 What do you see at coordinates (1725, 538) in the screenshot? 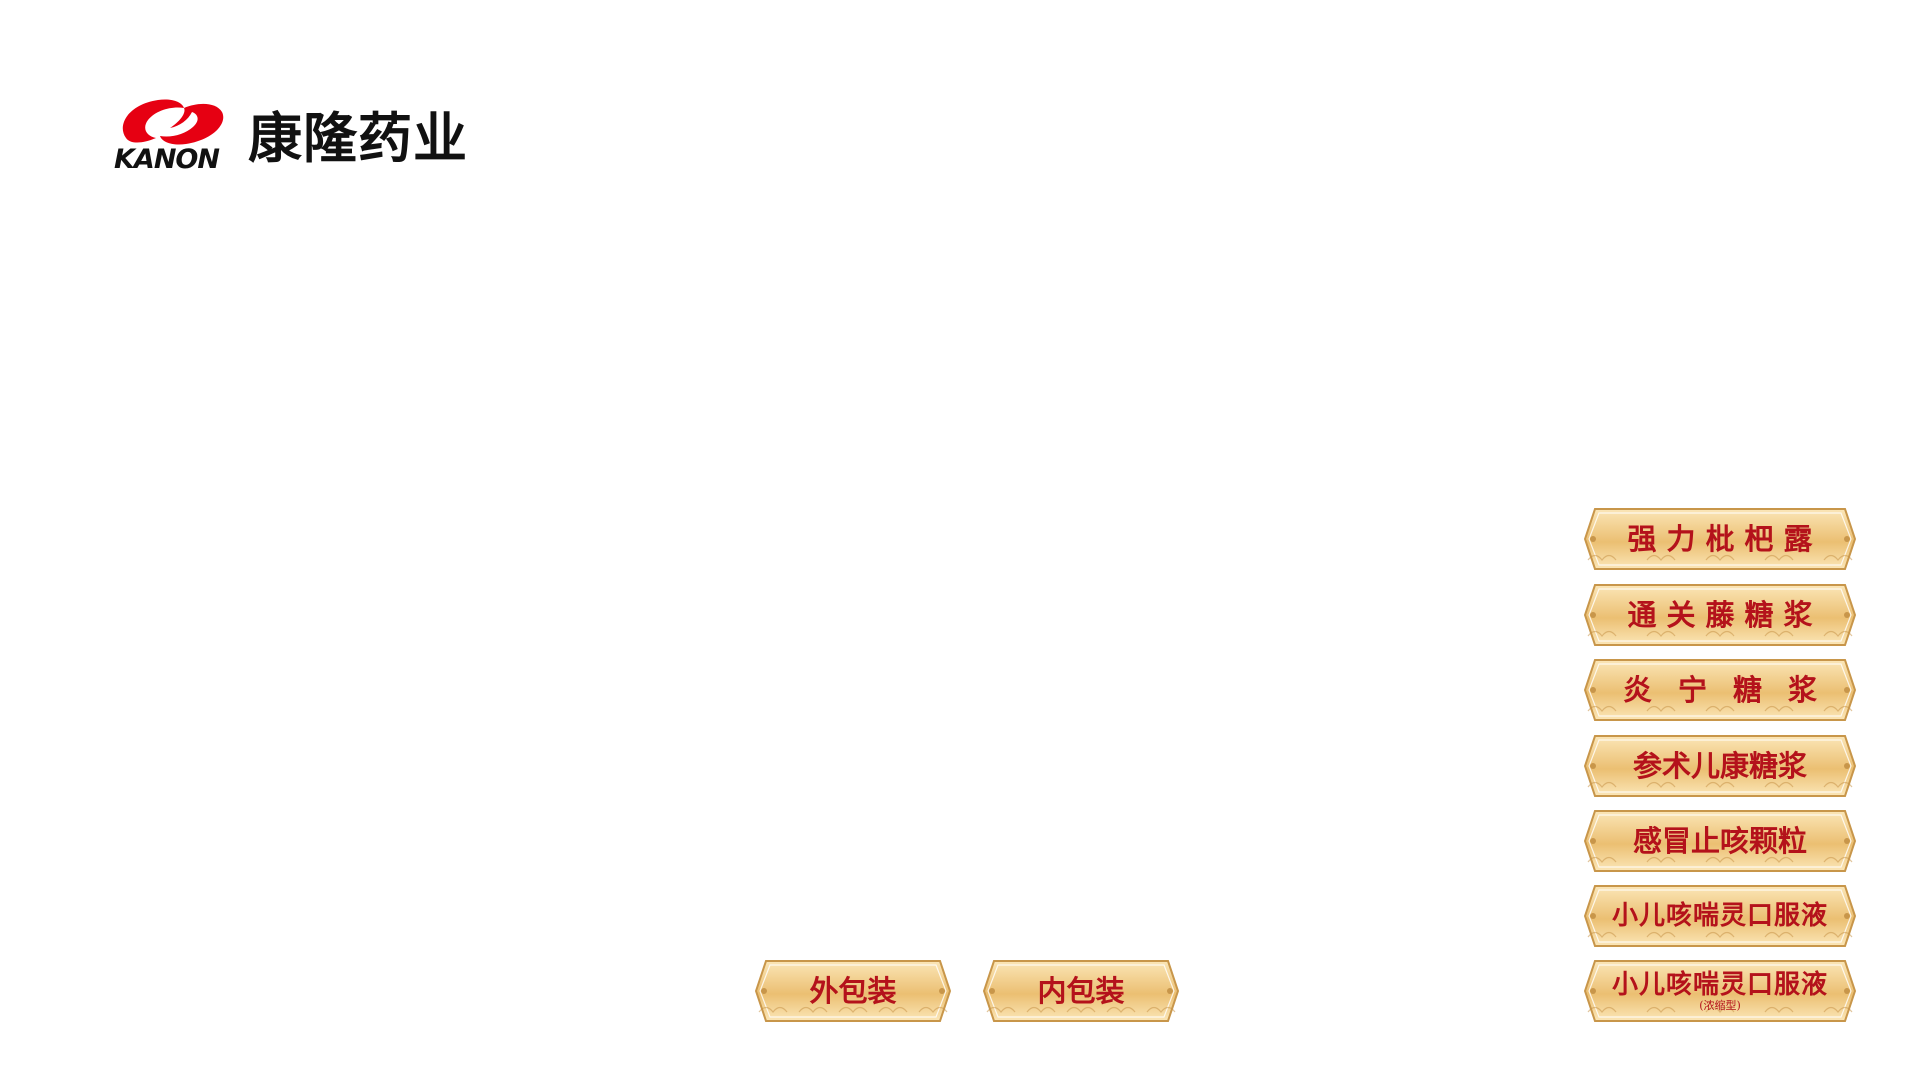
I see `product-button-label: 强力枇杷露` at bounding box center [1725, 538].